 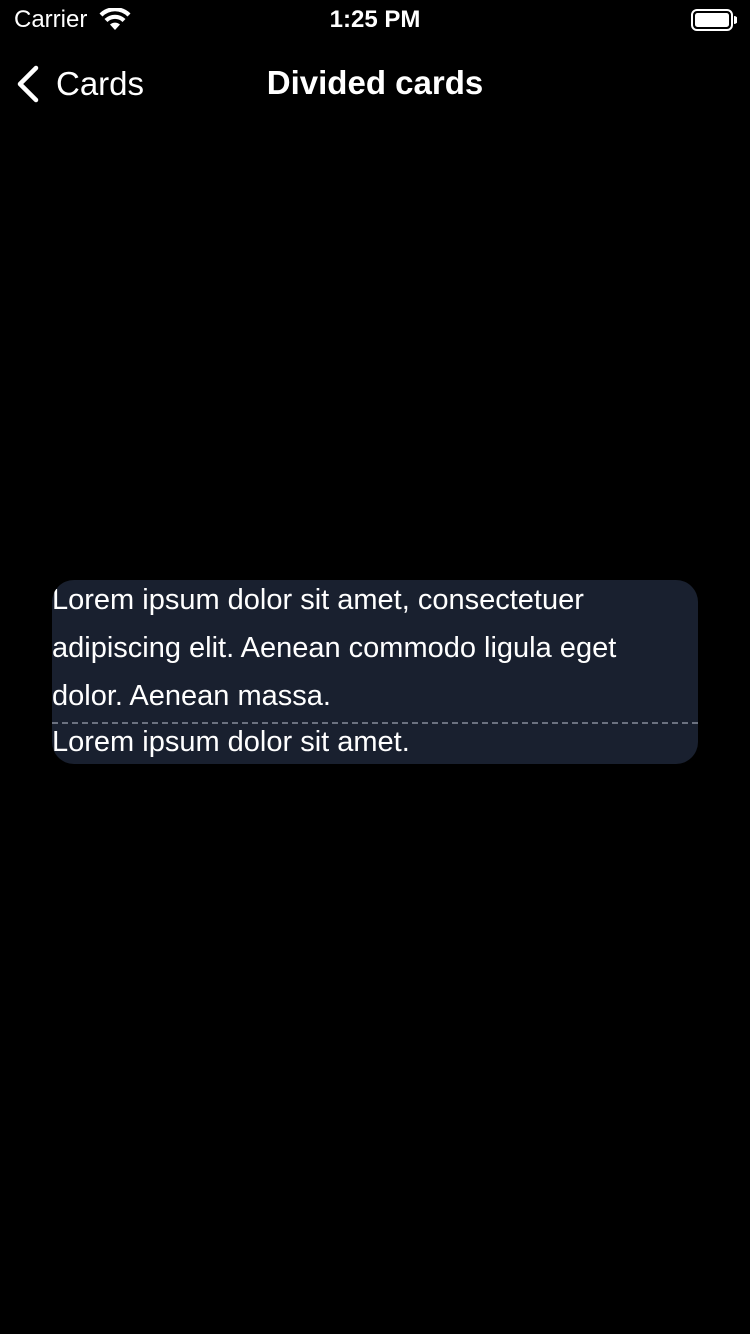 I want to click on page-title: Divided cards, so click(x=375, y=82).